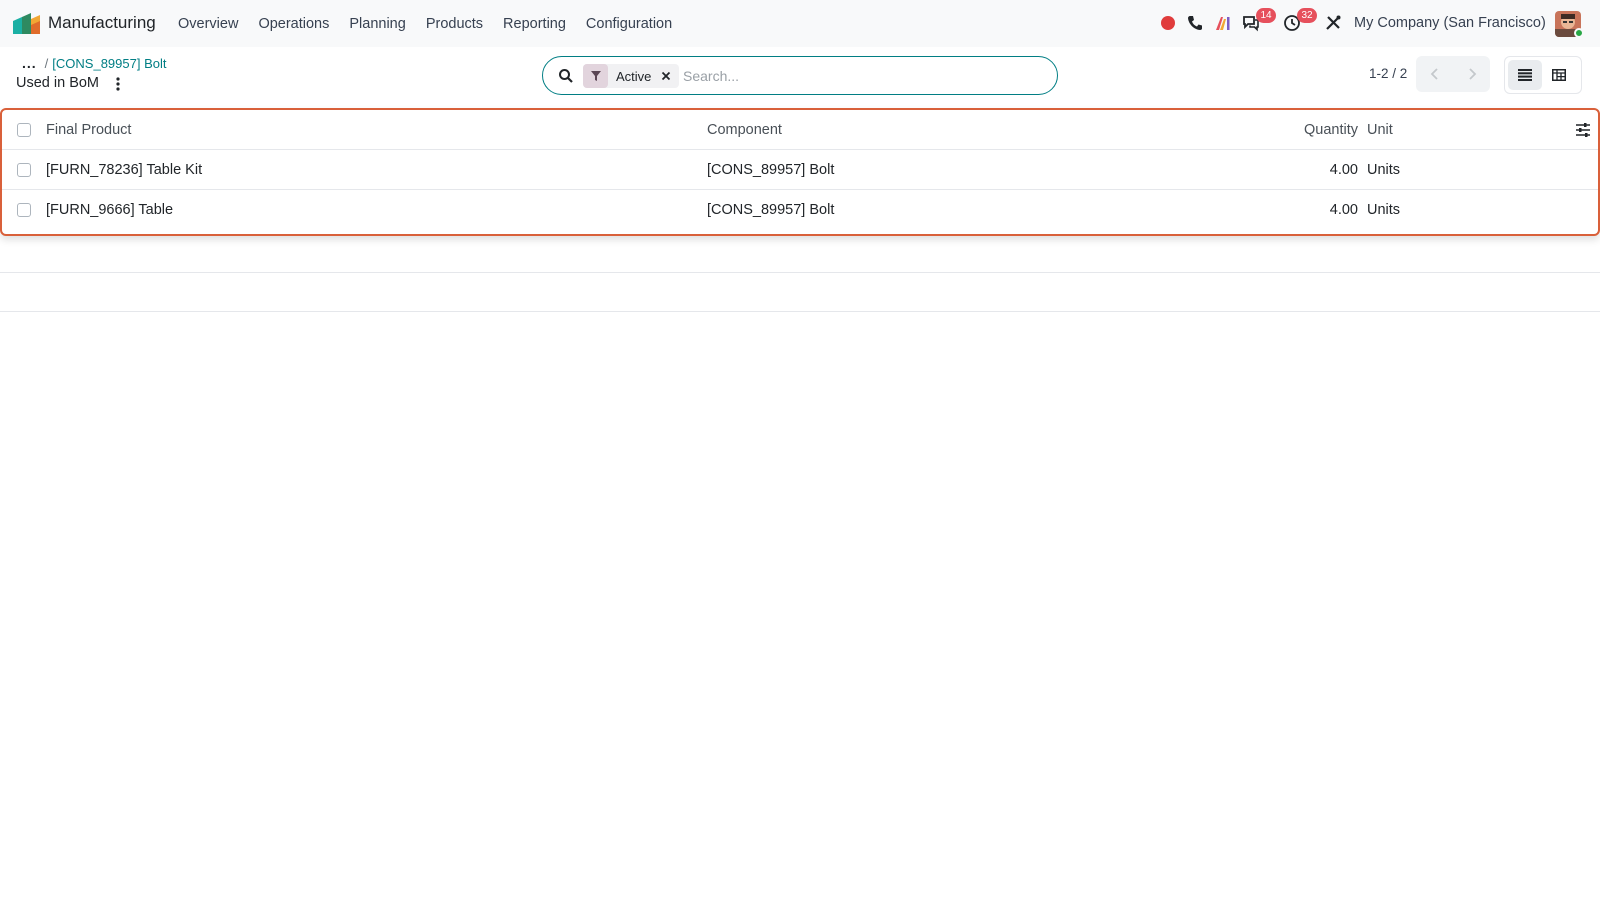 This screenshot has width=1600, height=923. What do you see at coordinates (1223, 23) in the screenshot?
I see `ai-assistant-icon` at bounding box center [1223, 23].